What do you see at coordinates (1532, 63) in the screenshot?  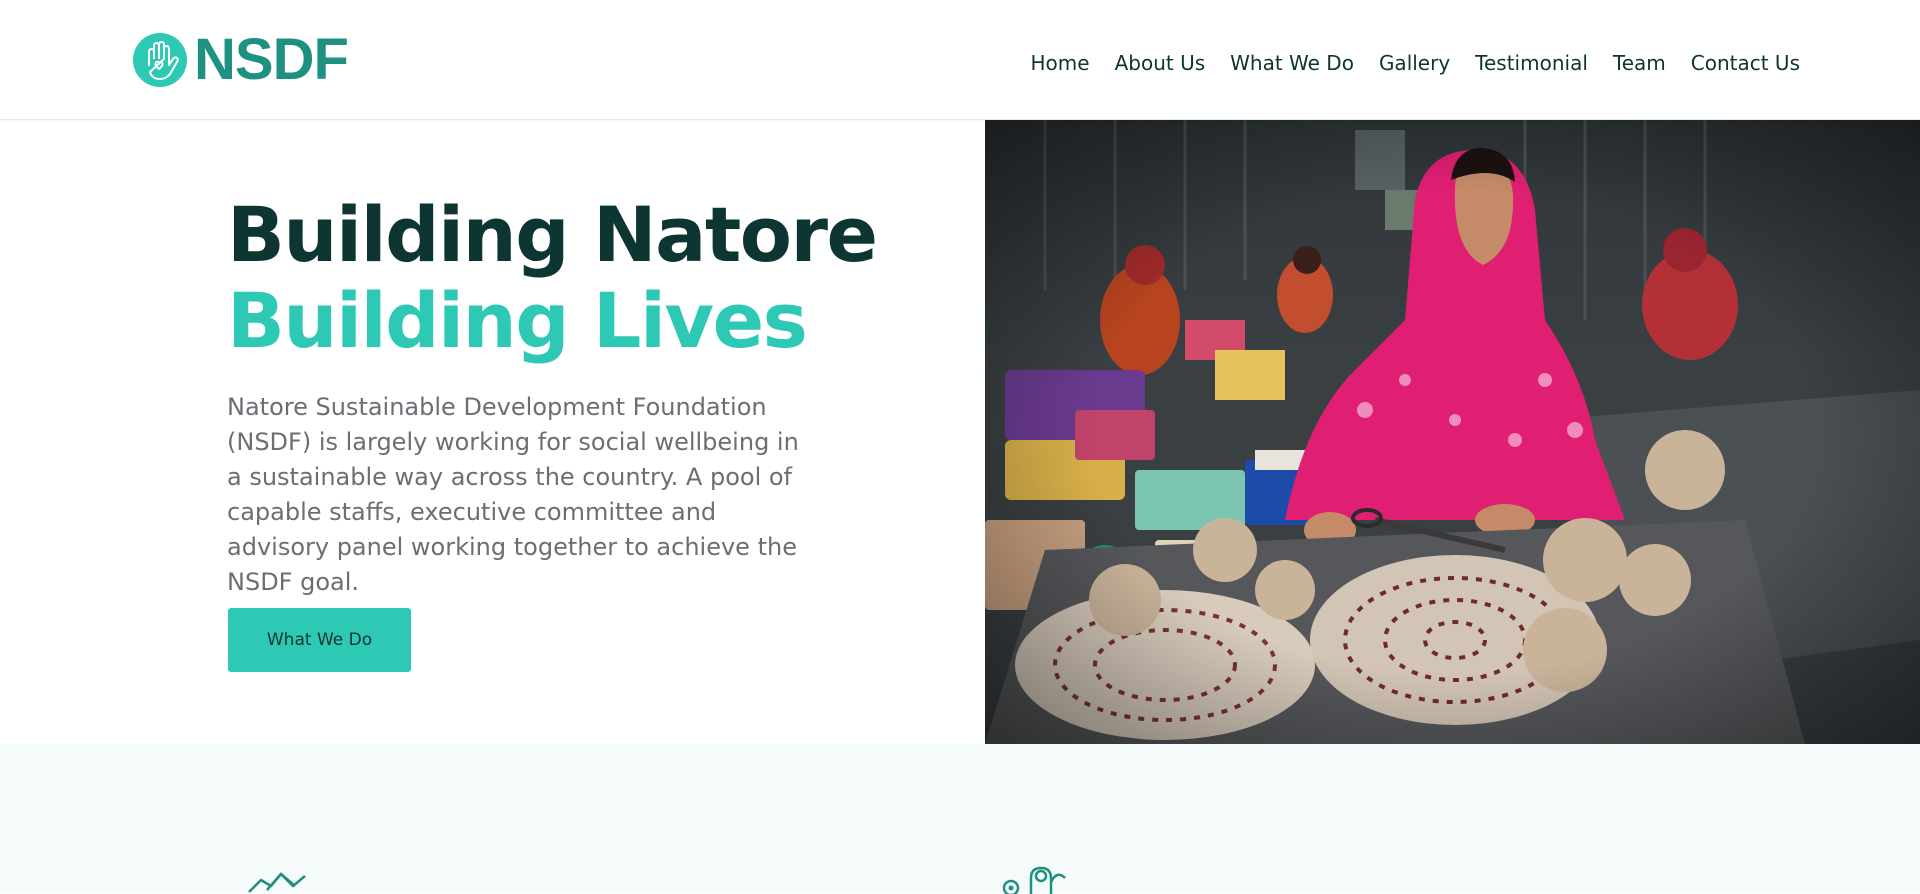 I see `nav-testimonial: Testimonial` at bounding box center [1532, 63].